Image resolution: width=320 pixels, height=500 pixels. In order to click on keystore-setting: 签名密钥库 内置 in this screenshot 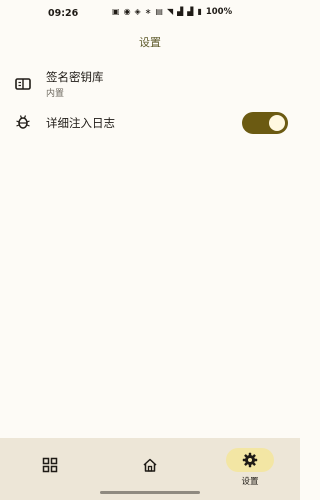, I will do `click(150, 83)`.